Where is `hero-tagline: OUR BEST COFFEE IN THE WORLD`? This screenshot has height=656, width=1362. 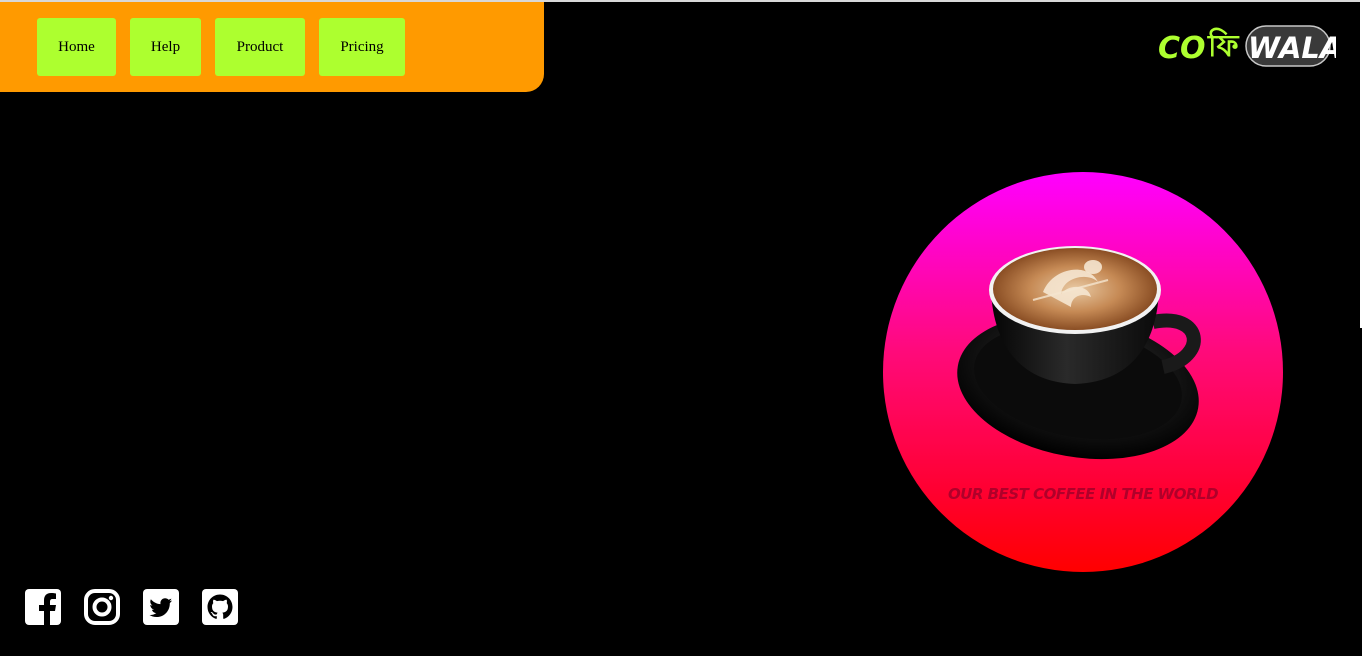 hero-tagline: OUR BEST COFFEE IN THE WORLD is located at coordinates (1083, 494).